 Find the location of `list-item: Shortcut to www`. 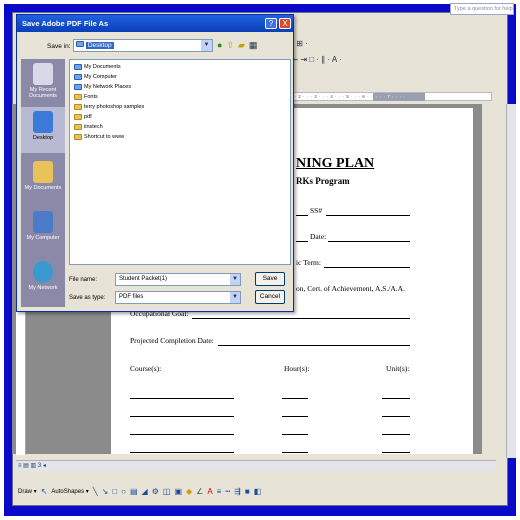

list-item: Shortcut to www is located at coordinates (99, 137).